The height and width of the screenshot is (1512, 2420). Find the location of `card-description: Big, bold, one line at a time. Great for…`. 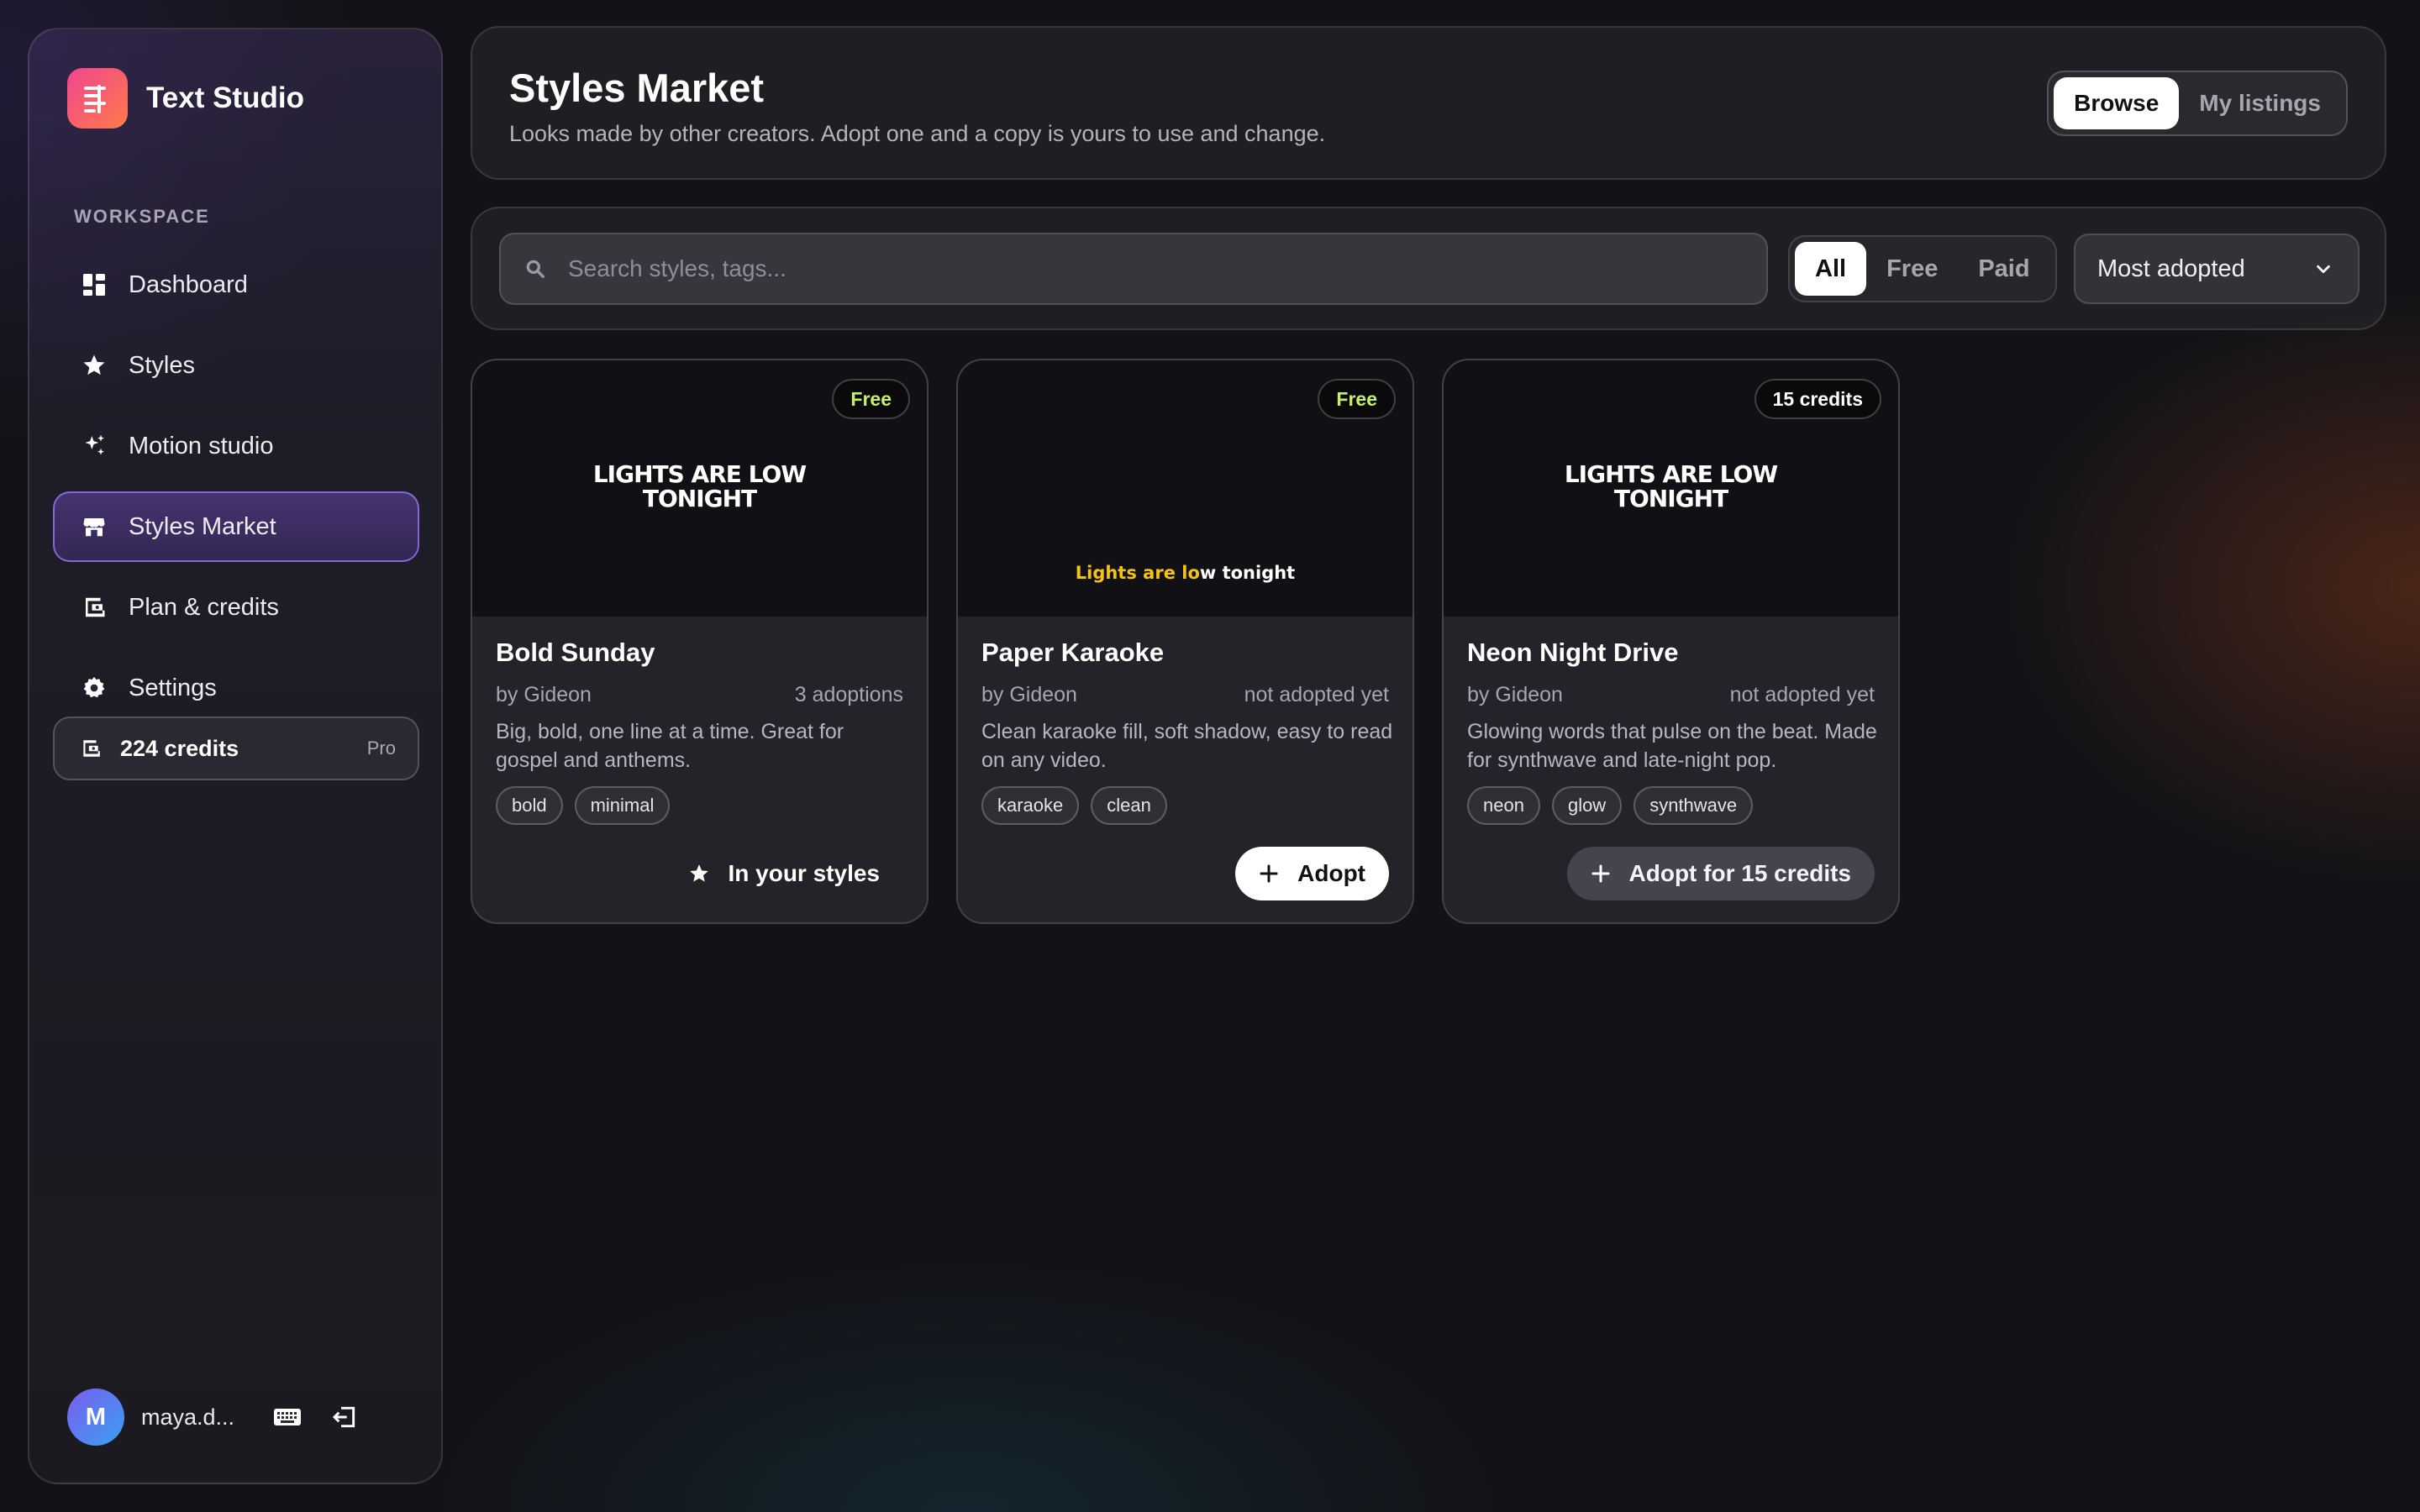

card-description: Big, bold, one line at a time. Great for… is located at coordinates (670, 746).